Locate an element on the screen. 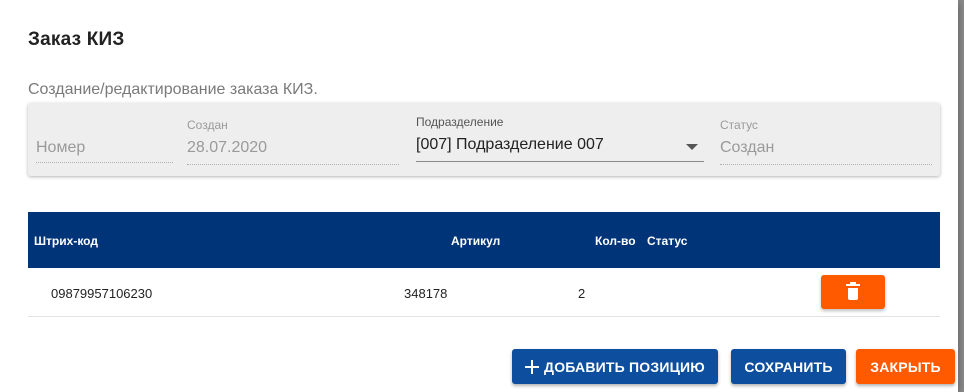 The image size is (964, 392). cell-article: 348178 is located at coordinates (426, 293).